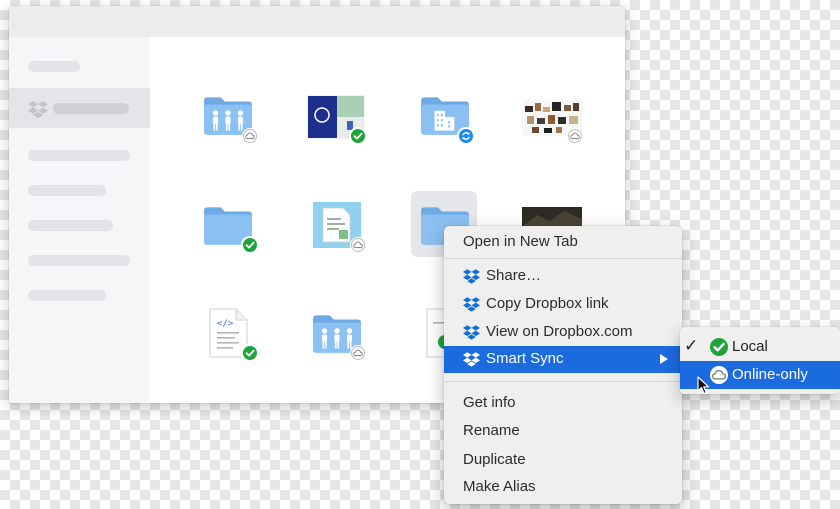 This screenshot has width=840, height=509. I want to click on sidebar-item-dropbox-label, so click(91, 108).